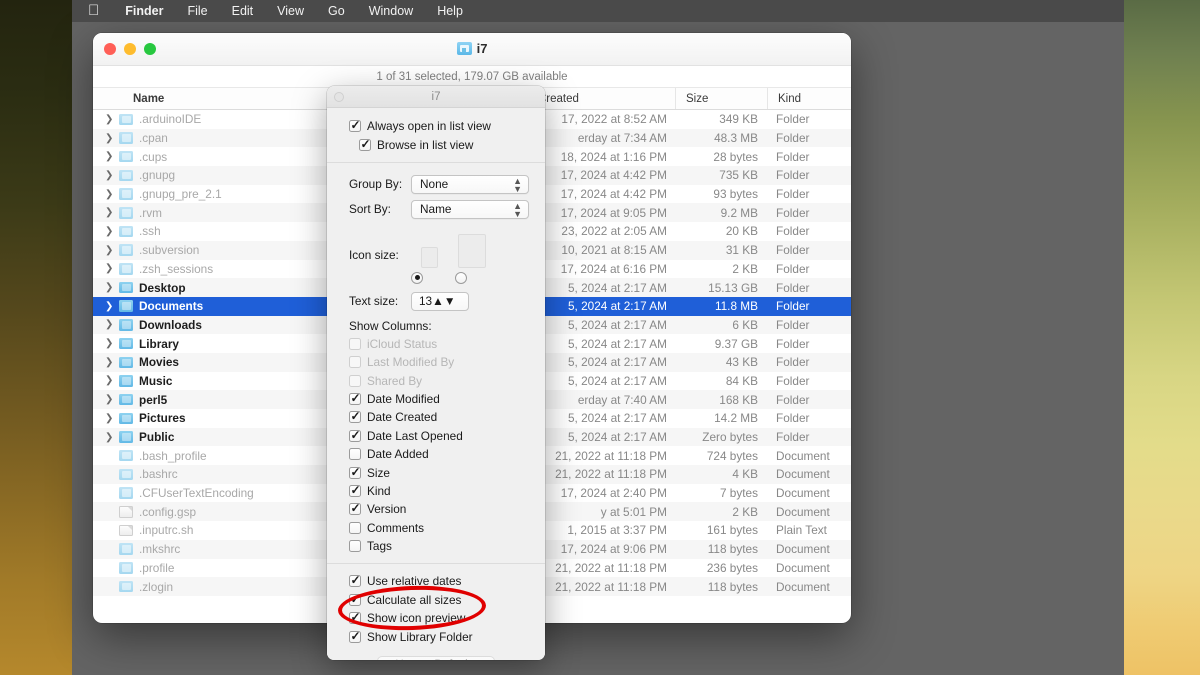 The width and height of the screenshot is (1200, 675). What do you see at coordinates (809, 98) in the screenshot?
I see `column-header-kind: Kind` at bounding box center [809, 98].